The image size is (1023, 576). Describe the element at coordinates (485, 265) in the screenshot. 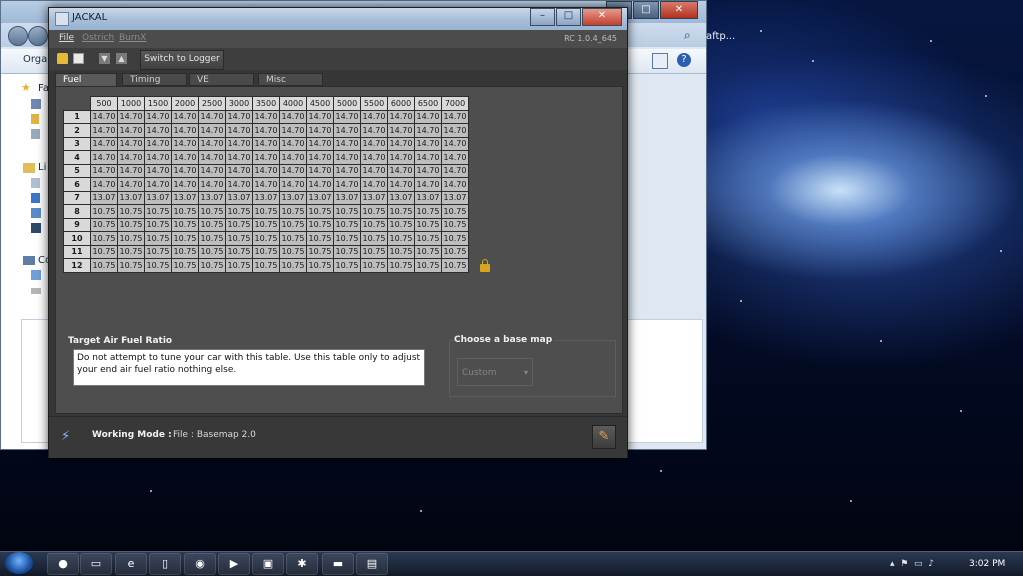

I see `lock-icon` at that location.